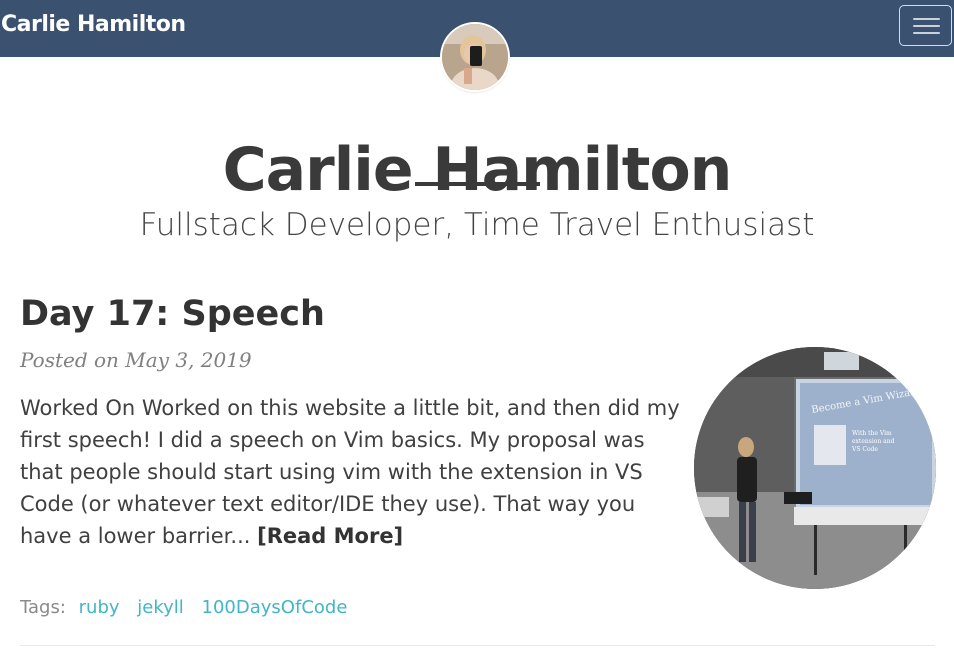 The height and width of the screenshot is (667, 954). I want to click on navbar-brand: Carlie Hamilton, so click(93, 24).